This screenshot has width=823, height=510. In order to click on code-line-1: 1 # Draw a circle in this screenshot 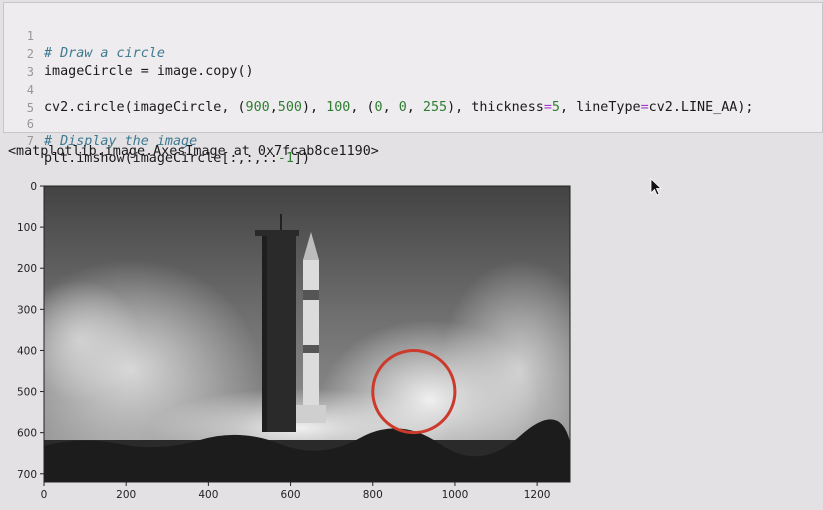, I will do `click(84, 35)`.